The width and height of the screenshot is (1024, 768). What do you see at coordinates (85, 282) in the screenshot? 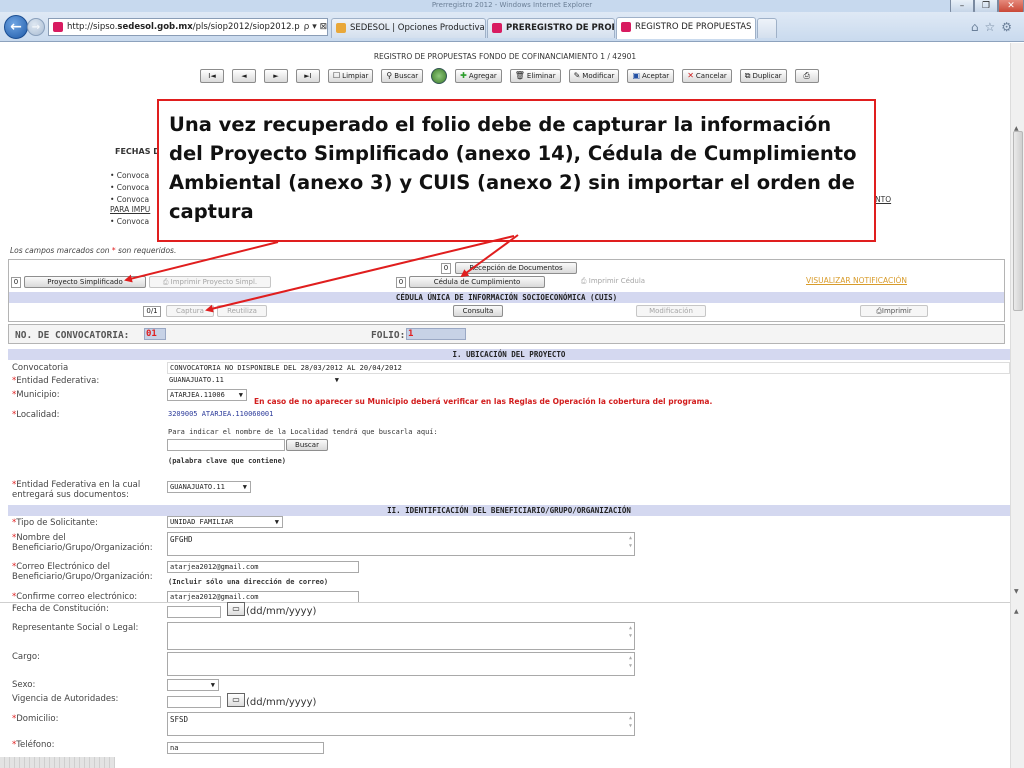
I see `proyecto-simplificado-button: Proyecto Simplificado` at bounding box center [85, 282].